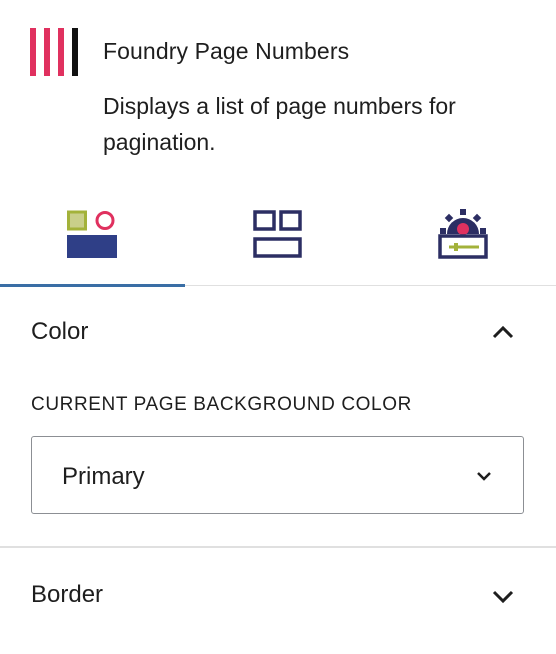 The image size is (556, 654). I want to click on color-panel-toggle: Color, so click(278, 332).